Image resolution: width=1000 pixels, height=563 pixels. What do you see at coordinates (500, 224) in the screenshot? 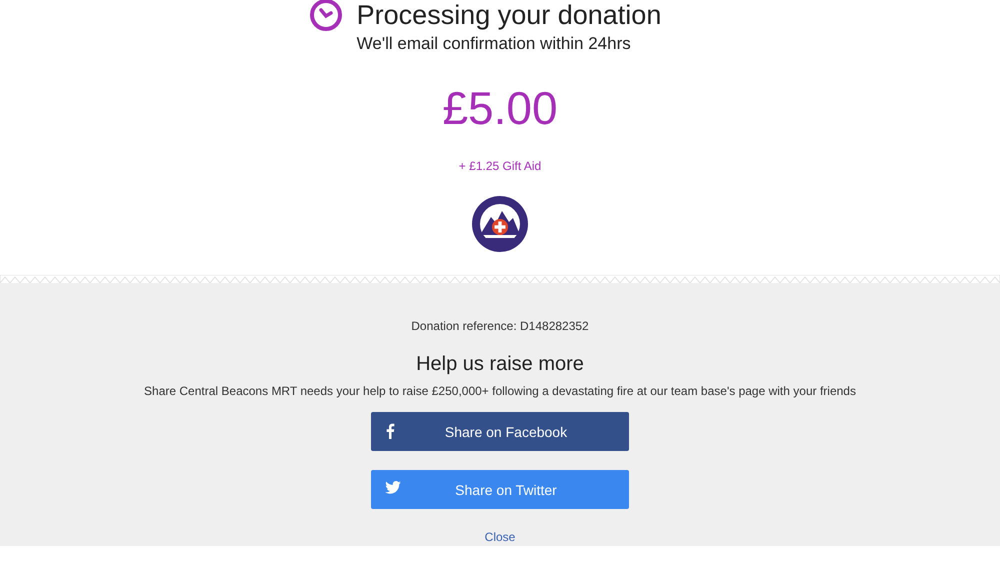
I see `charity-logo` at bounding box center [500, 224].